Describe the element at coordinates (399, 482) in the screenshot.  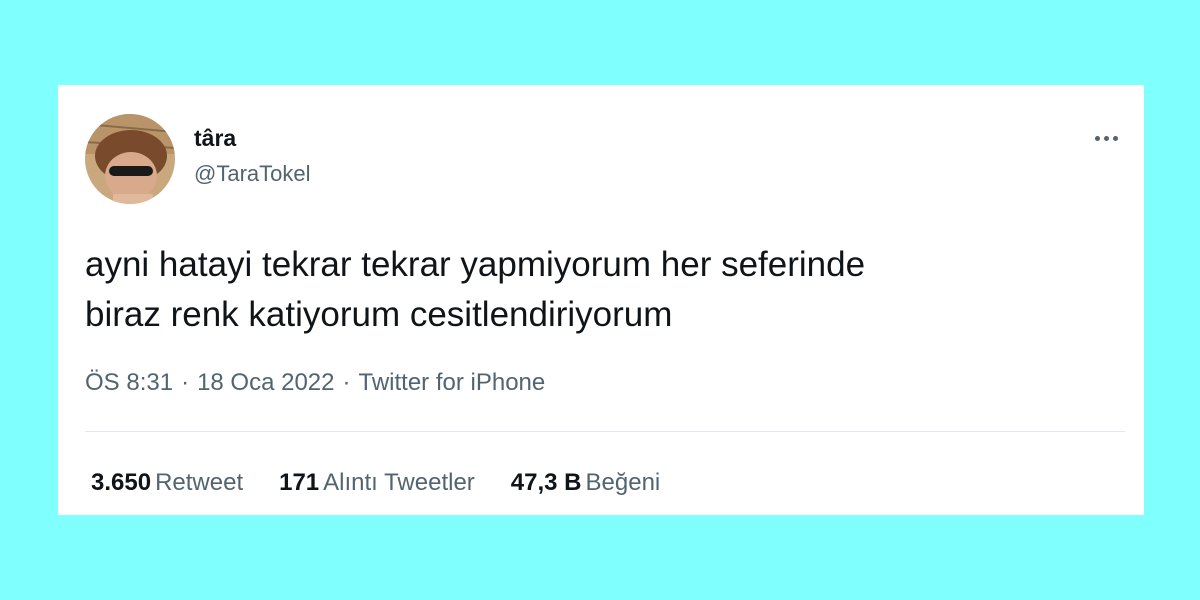
I see `quotes-label: Alıntı Tweetler` at that location.